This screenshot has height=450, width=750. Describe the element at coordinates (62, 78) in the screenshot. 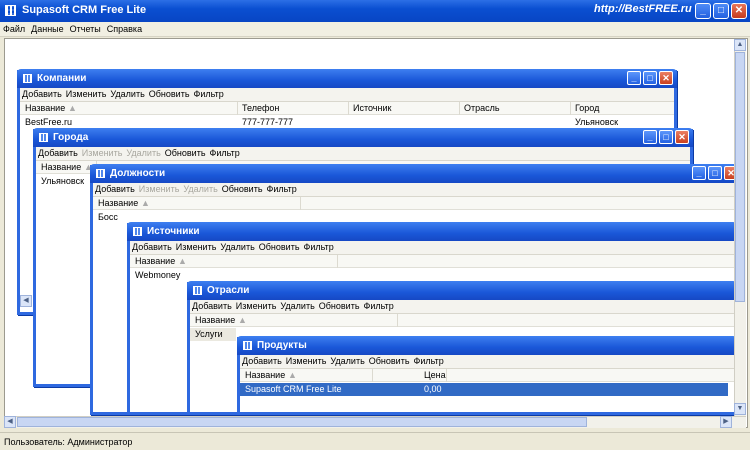

I see `window-title: Компании` at that location.